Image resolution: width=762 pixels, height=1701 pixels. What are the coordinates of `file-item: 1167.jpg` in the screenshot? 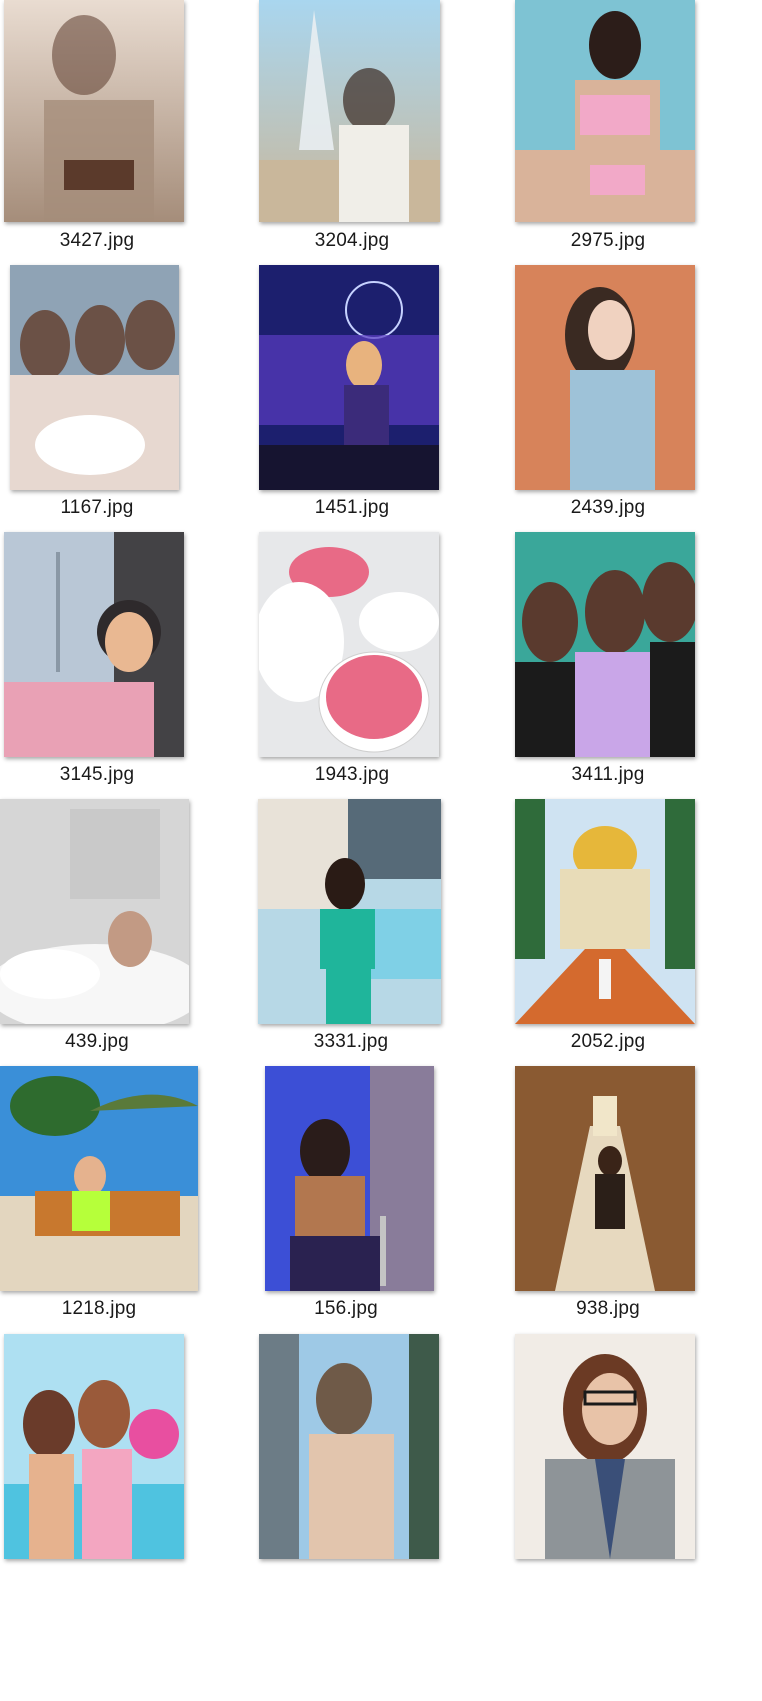 It's located at (125, 405).